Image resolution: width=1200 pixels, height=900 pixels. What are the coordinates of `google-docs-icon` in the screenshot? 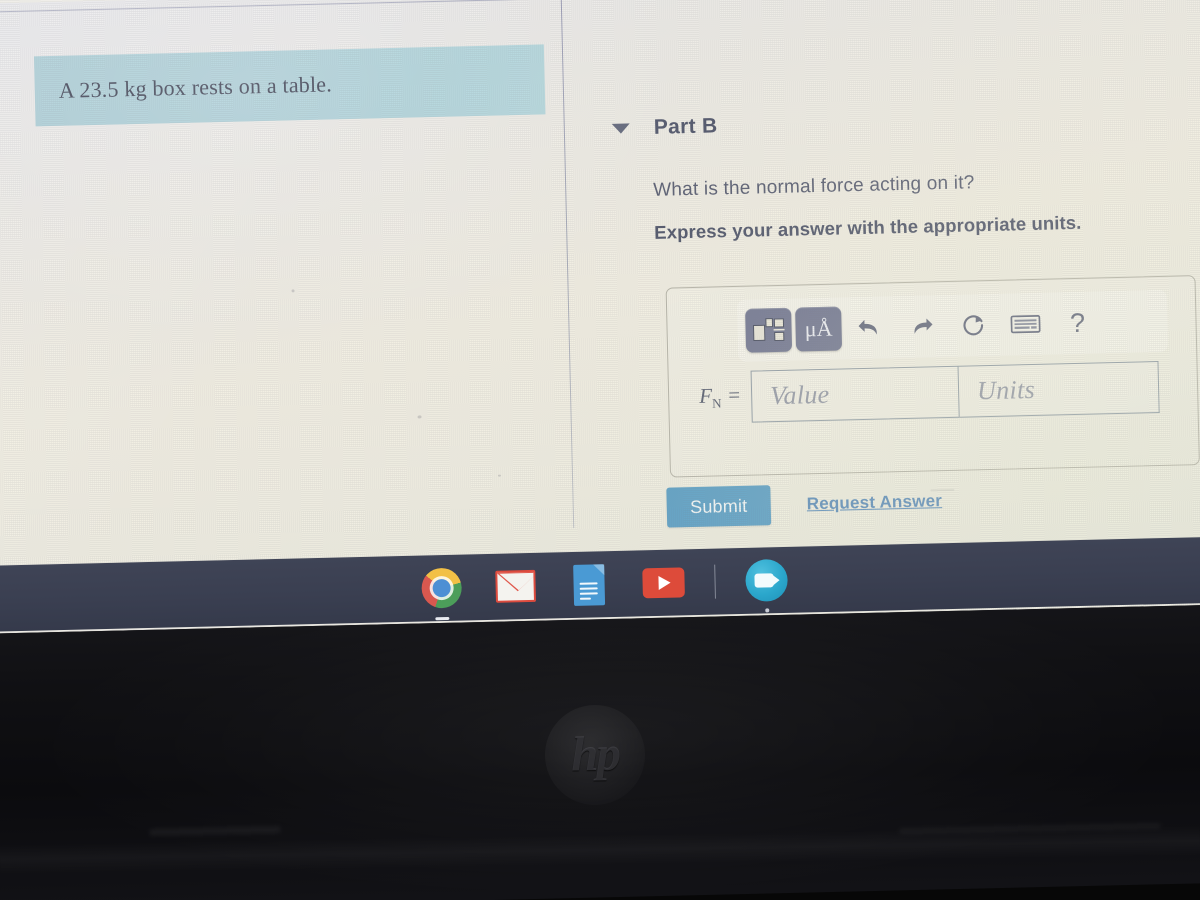 It's located at (589, 584).